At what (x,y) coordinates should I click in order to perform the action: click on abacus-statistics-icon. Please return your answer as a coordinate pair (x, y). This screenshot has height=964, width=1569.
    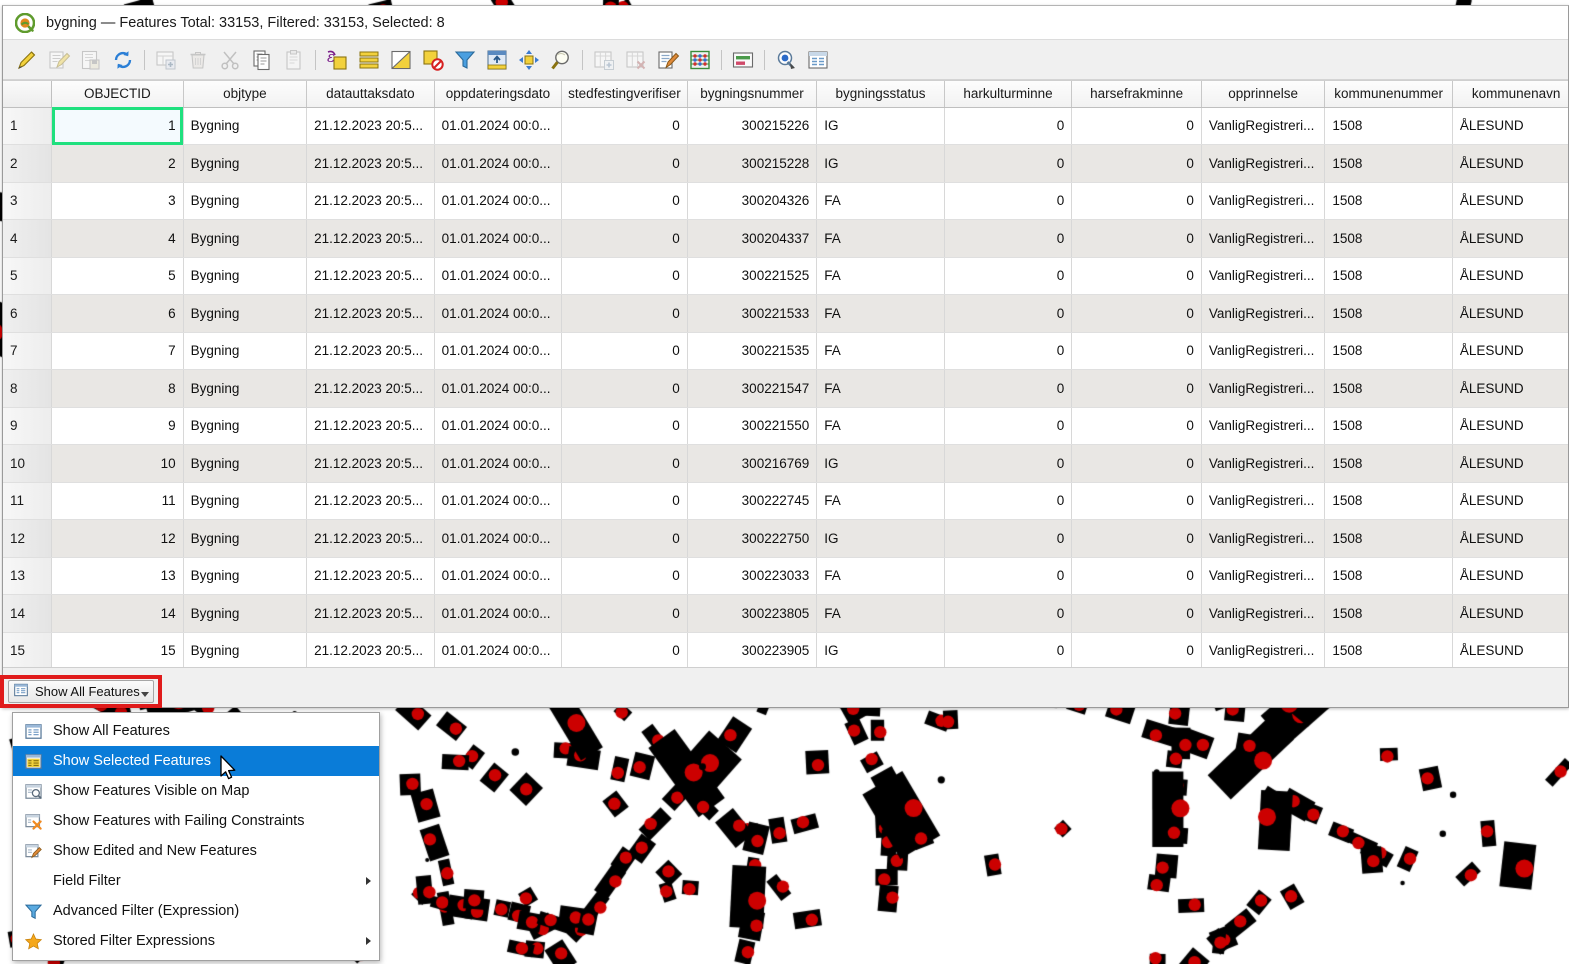
    Looking at the image, I should click on (700, 60).